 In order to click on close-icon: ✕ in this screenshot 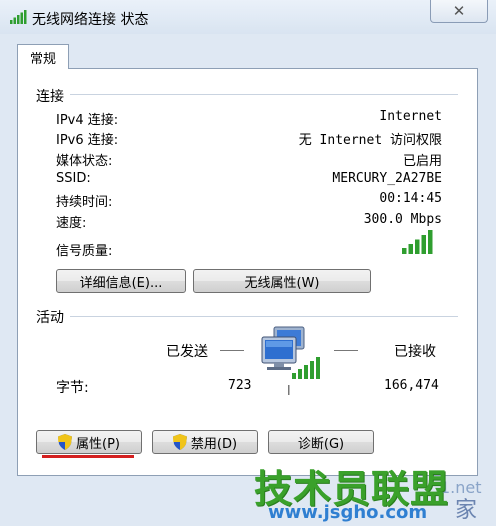, I will do `click(459, 11)`.